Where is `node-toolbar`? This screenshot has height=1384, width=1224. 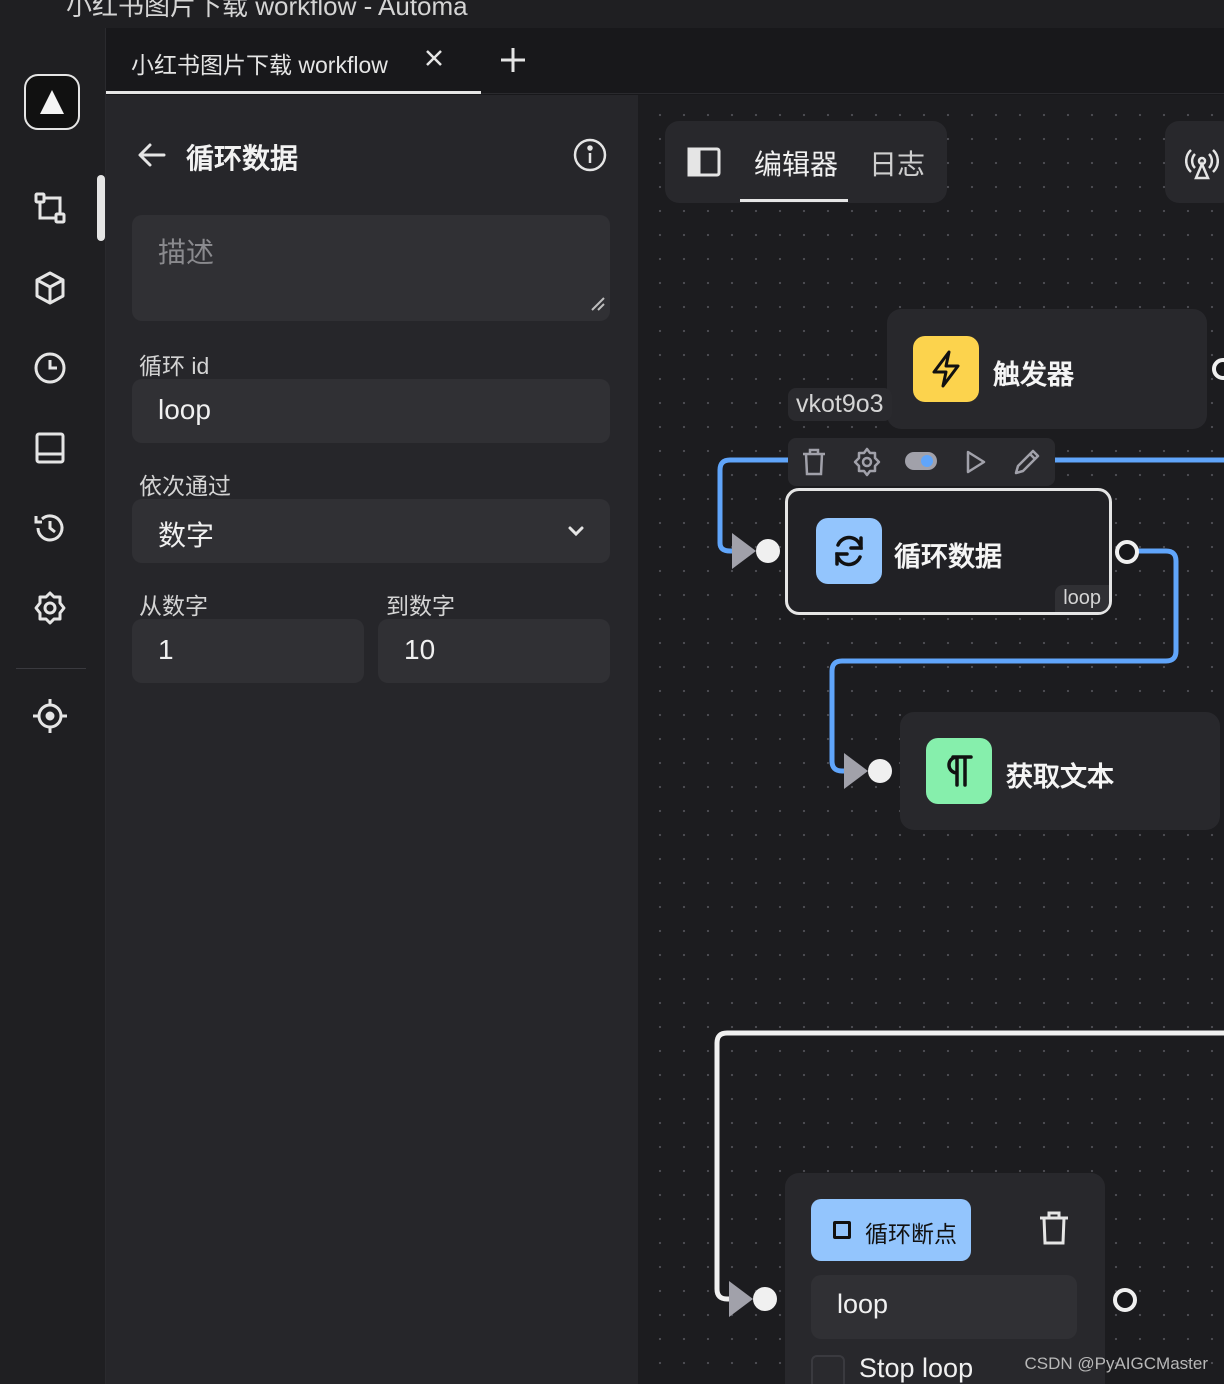 node-toolbar is located at coordinates (921, 462).